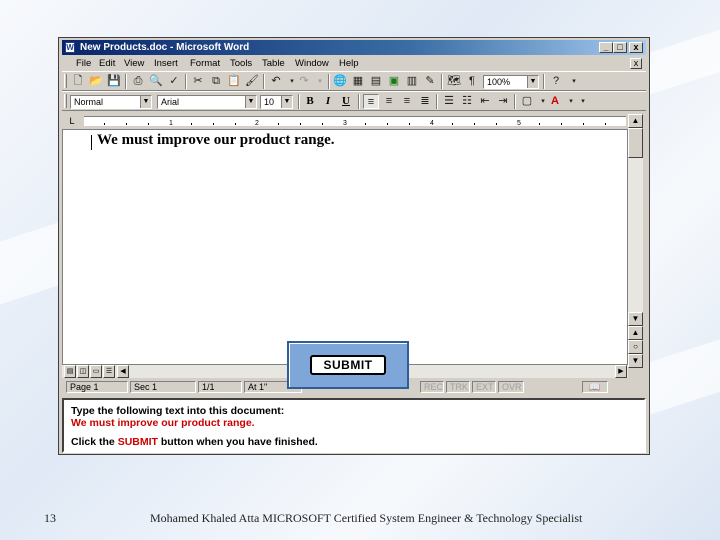 This screenshot has width=720, height=540. Describe the element at coordinates (220, 387) in the screenshot. I see `status-pages: 1/1` at that location.